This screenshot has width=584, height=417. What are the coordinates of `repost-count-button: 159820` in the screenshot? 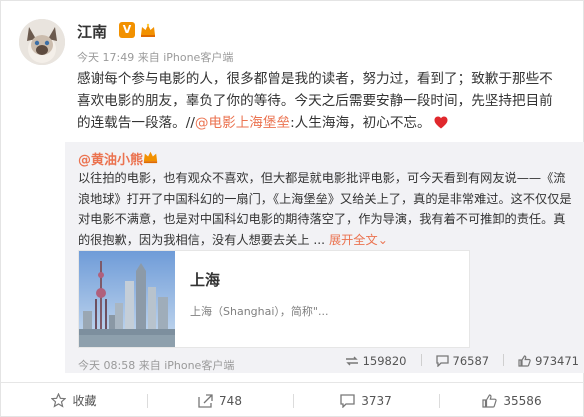 It's located at (376, 361).